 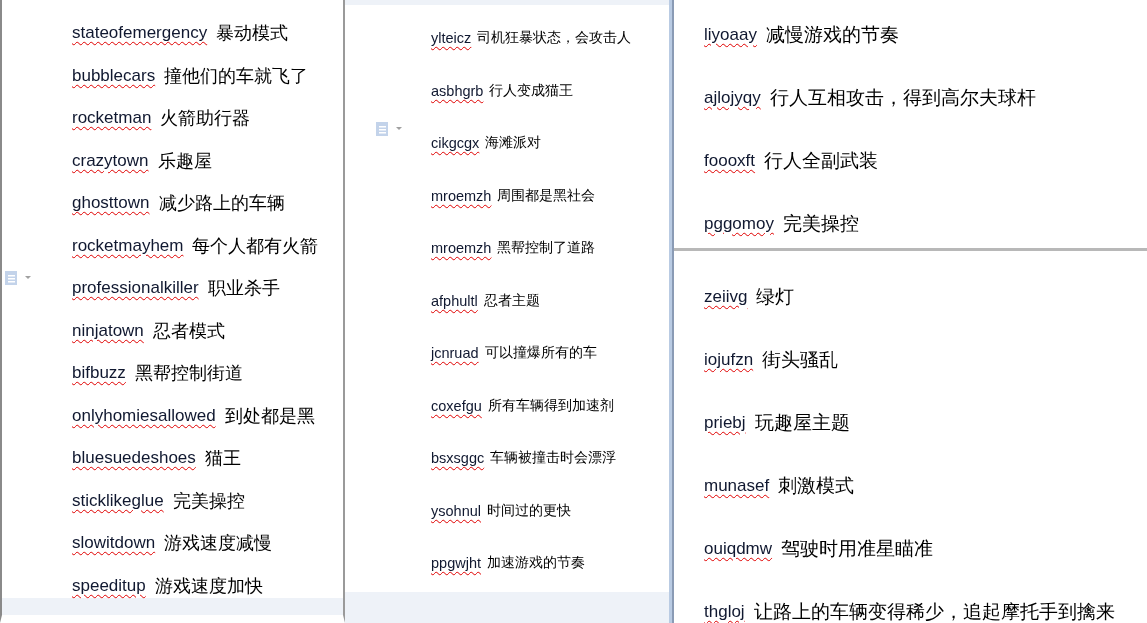 What do you see at coordinates (529, 510) in the screenshot?
I see `cheat-description: 时间过的更快` at bounding box center [529, 510].